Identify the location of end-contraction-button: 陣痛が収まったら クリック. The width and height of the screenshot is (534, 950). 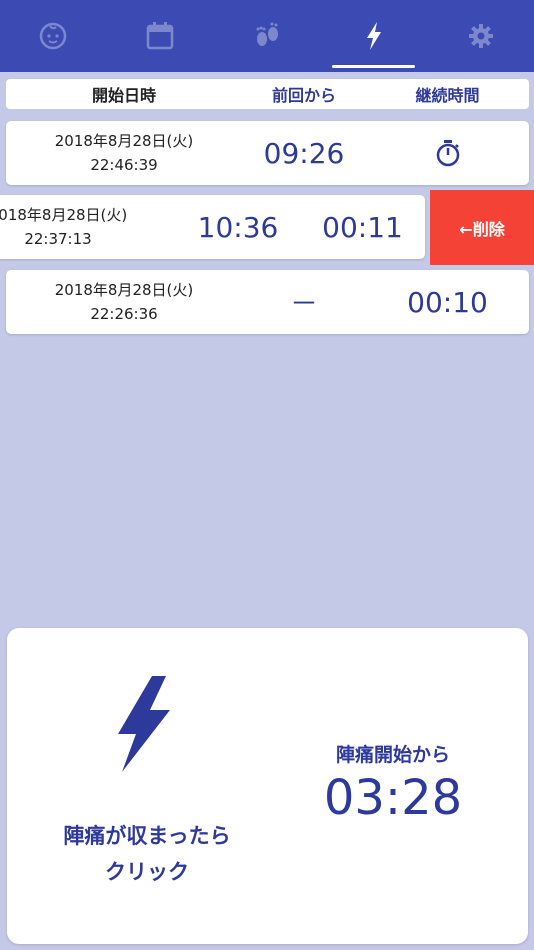
(147, 854).